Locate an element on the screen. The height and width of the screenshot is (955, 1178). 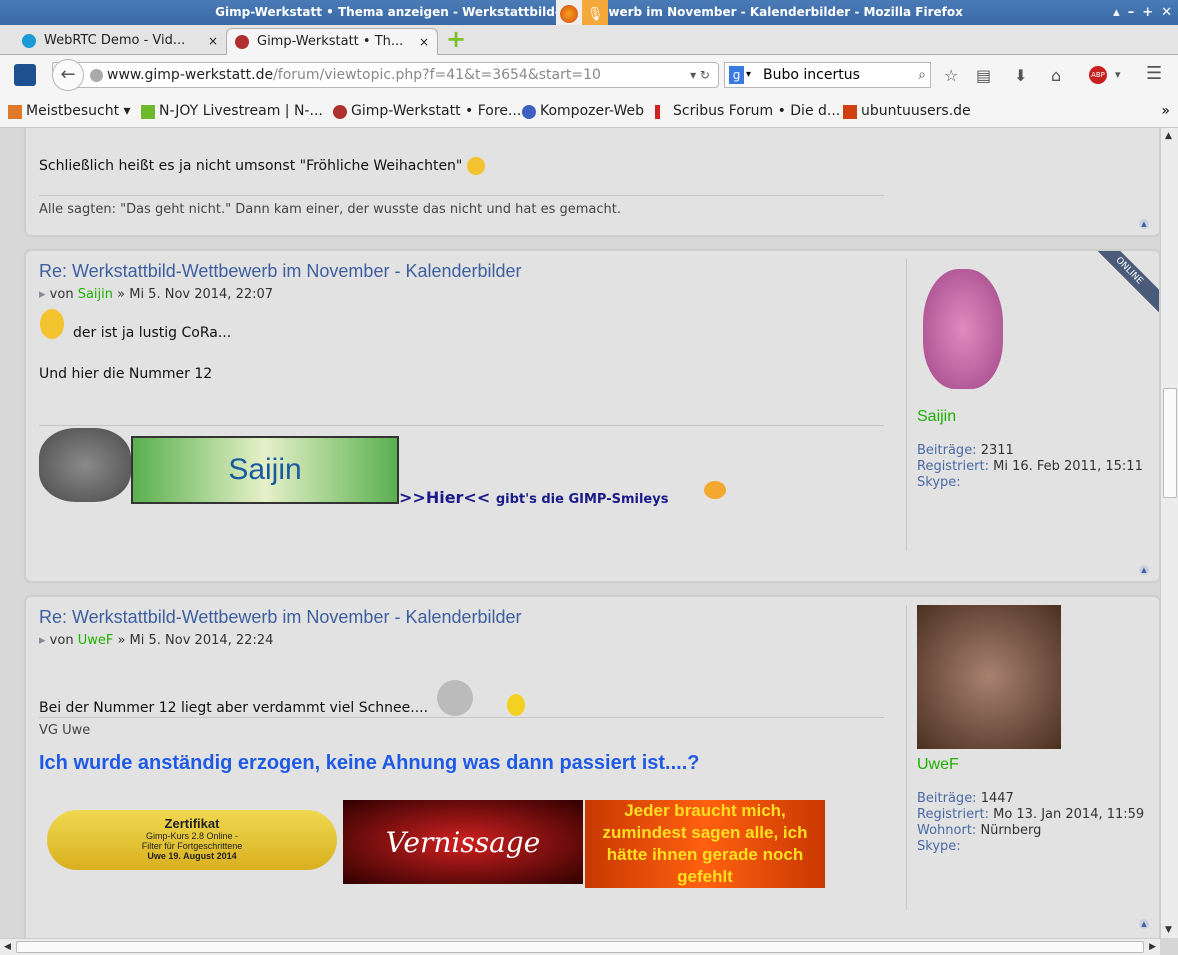
profile-username: UweF is located at coordinates (1036, 765).